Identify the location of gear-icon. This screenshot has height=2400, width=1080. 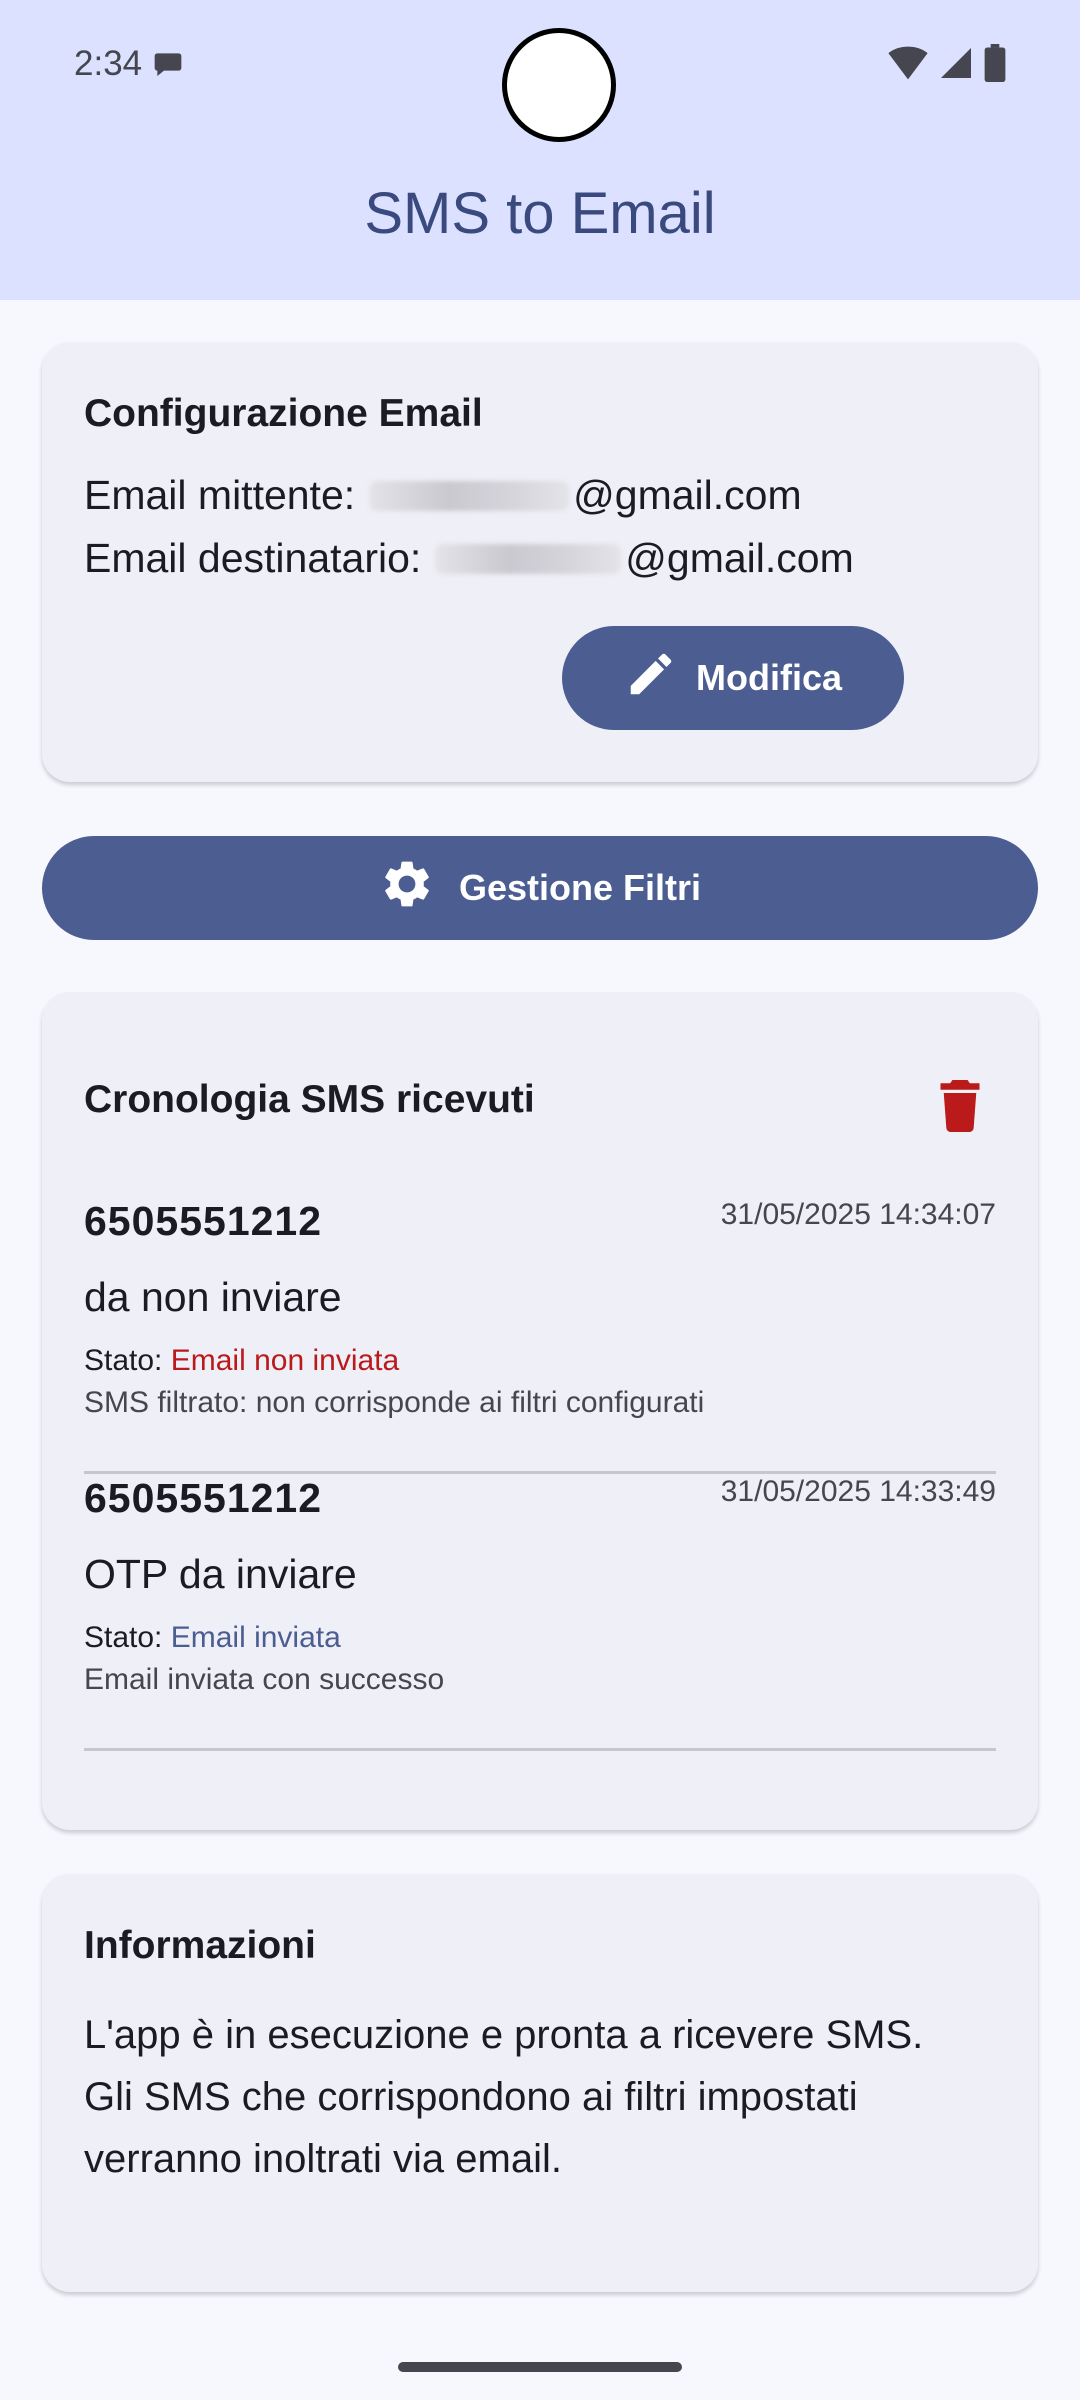
(407, 888).